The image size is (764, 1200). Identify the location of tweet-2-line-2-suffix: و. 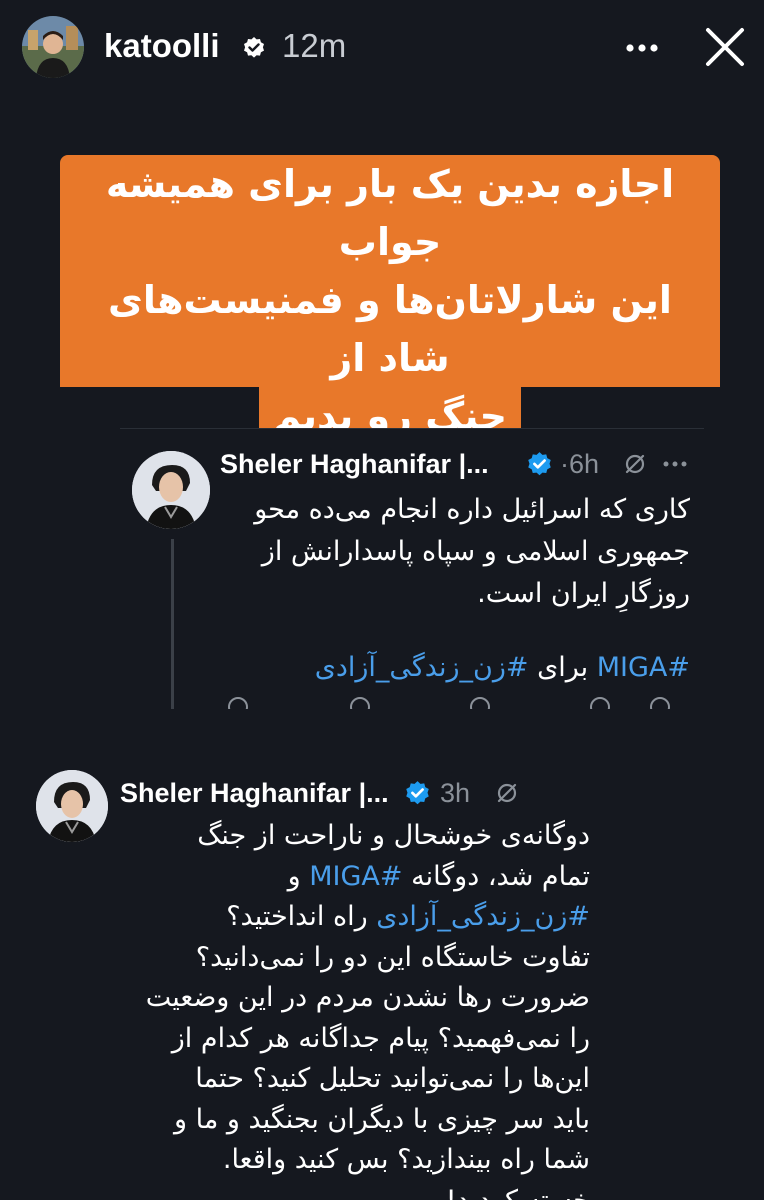
(298, 876).